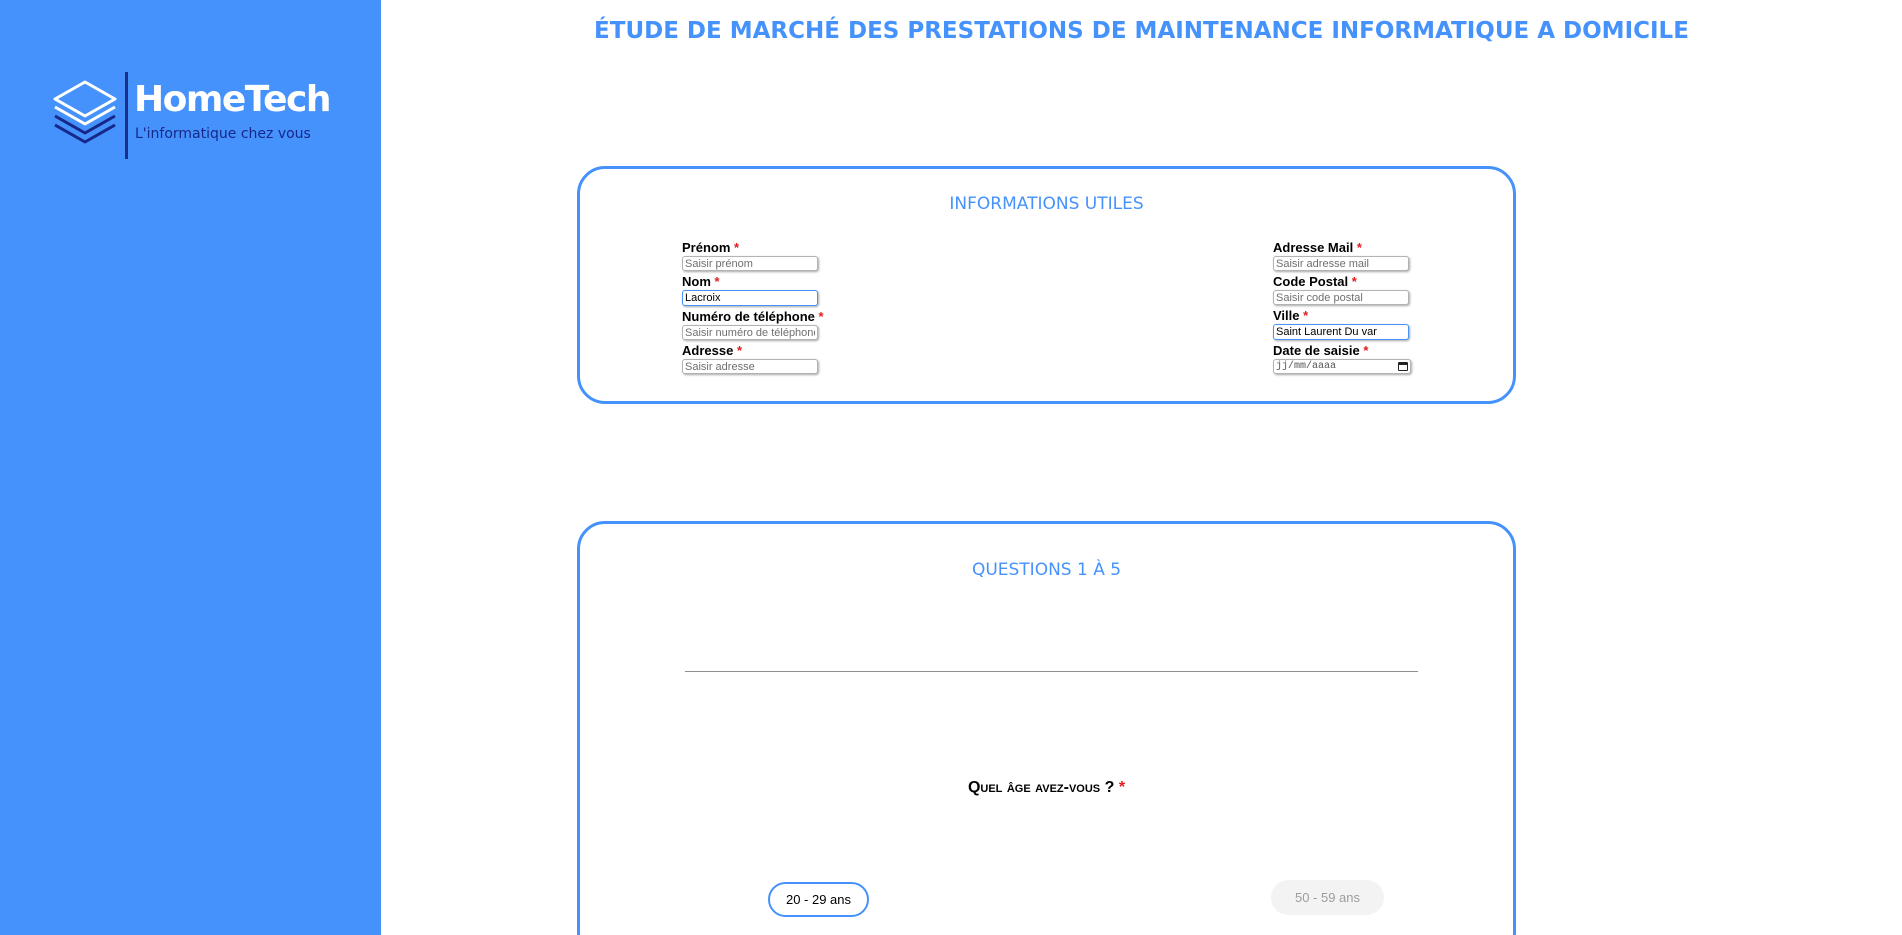  I want to click on ville-input, so click(1341, 332).